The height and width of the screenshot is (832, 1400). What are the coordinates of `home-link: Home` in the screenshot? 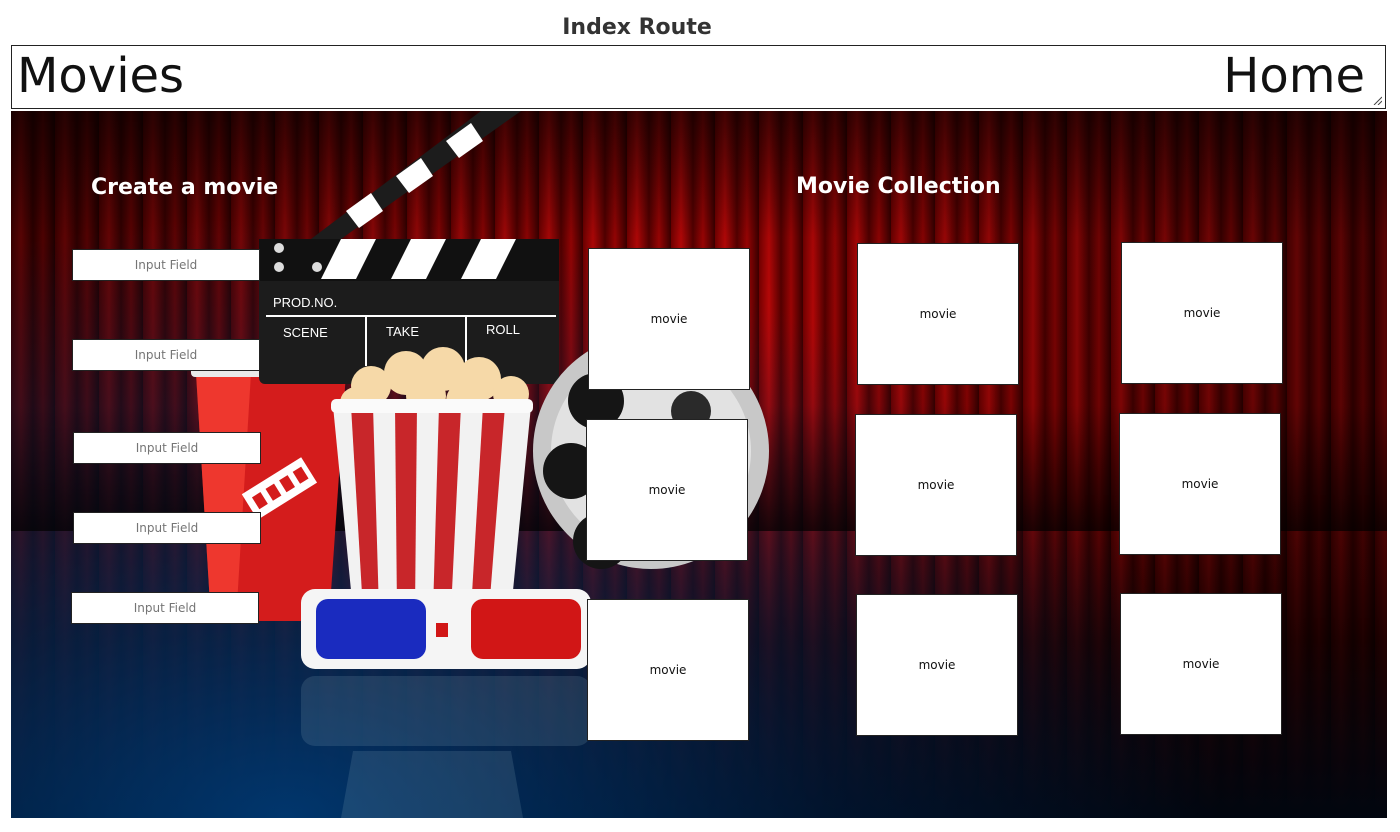 It's located at (1294, 76).